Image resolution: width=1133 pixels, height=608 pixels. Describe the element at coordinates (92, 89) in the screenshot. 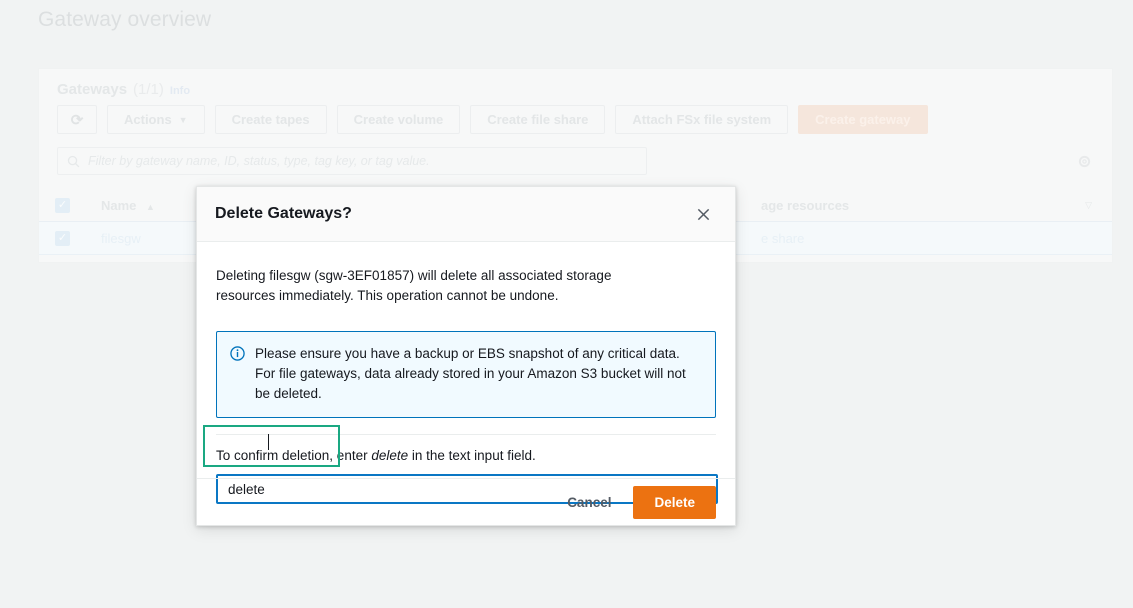

I see `panel-title: Gateways` at that location.